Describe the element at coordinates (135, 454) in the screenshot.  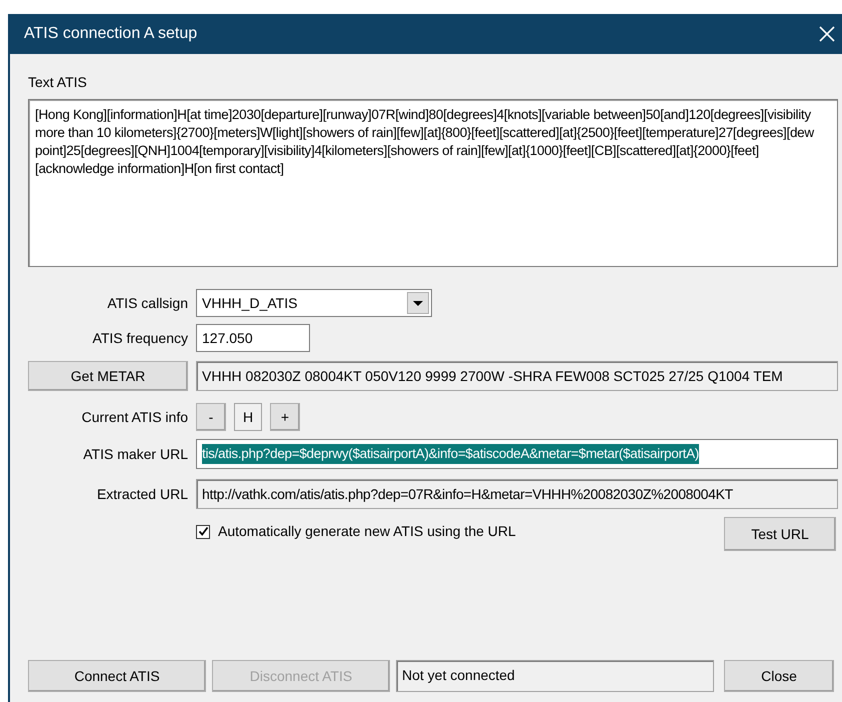
I see `maker-url-label: ATIS maker URL` at that location.